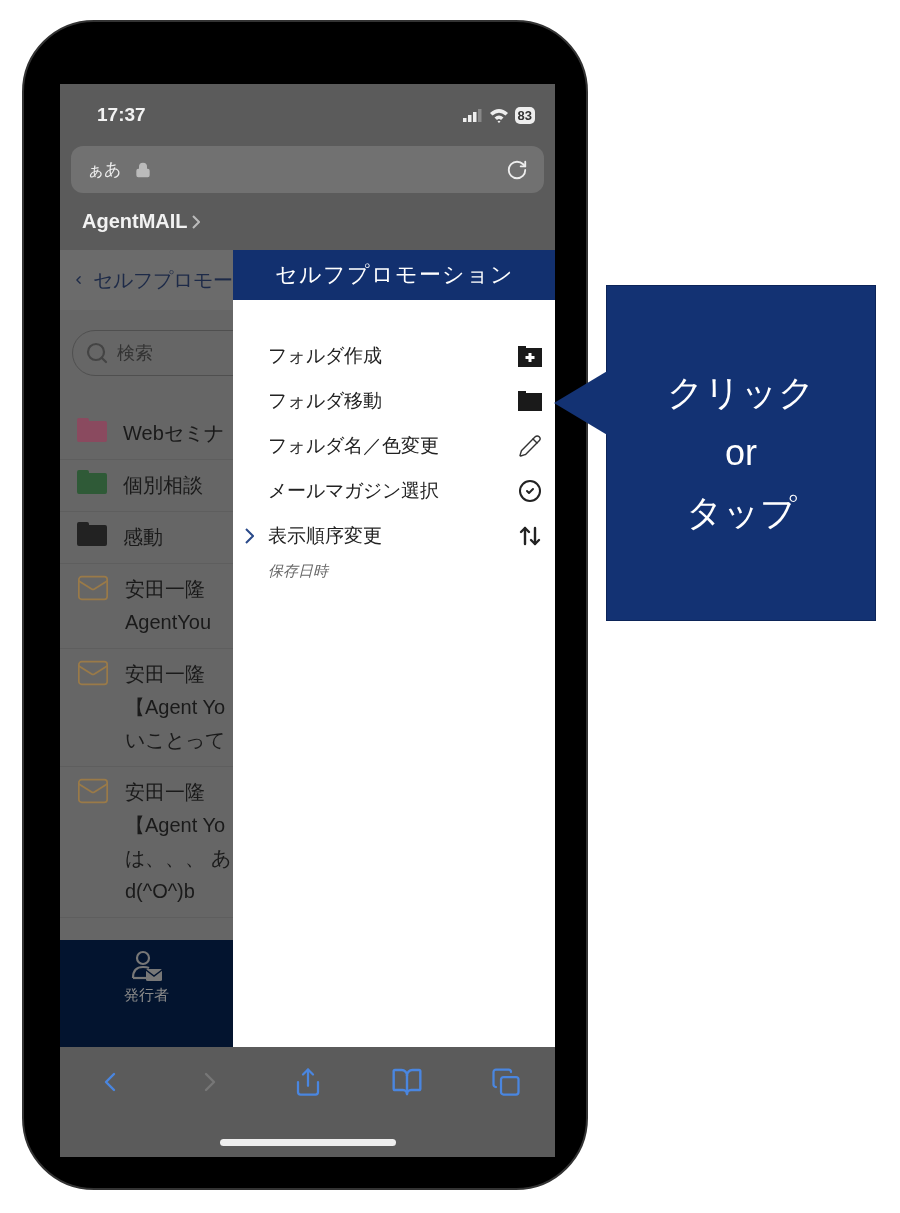  Describe the element at coordinates (146, 966) in the screenshot. I see `user-mail-icon` at that location.